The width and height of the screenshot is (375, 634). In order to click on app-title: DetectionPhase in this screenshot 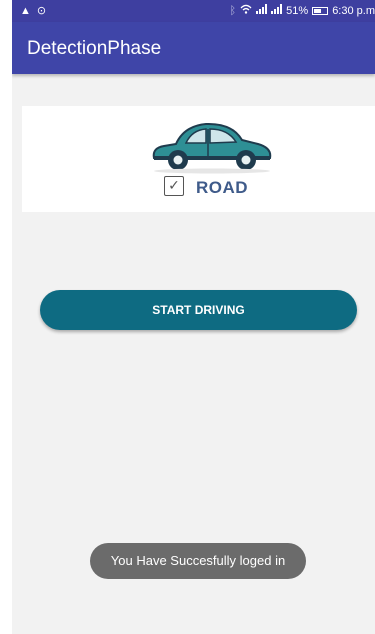, I will do `click(94, 48)`.